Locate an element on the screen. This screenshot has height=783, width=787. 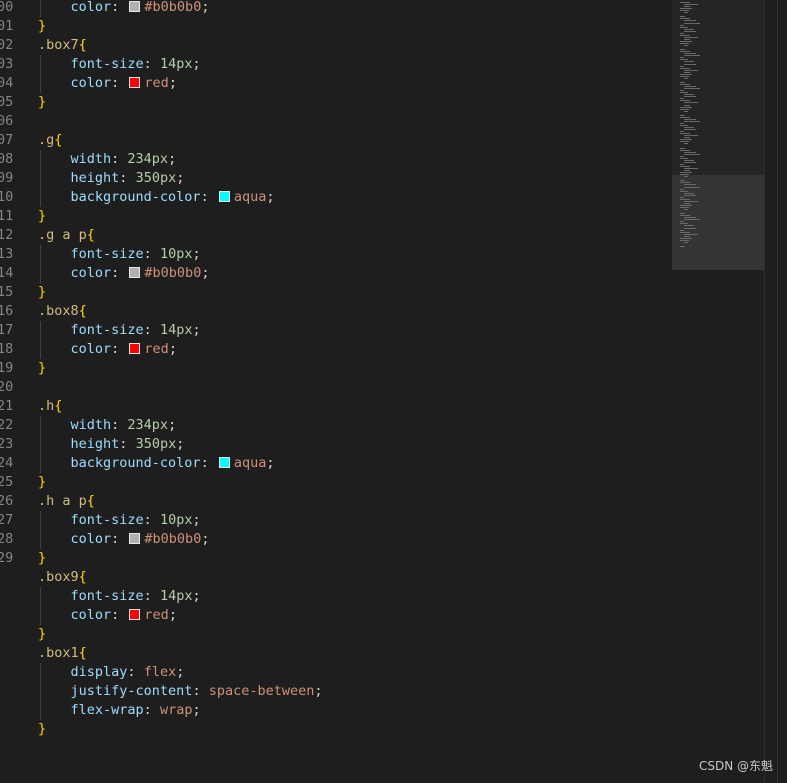
code-line: .g{ is located at coordinates (50, 140).